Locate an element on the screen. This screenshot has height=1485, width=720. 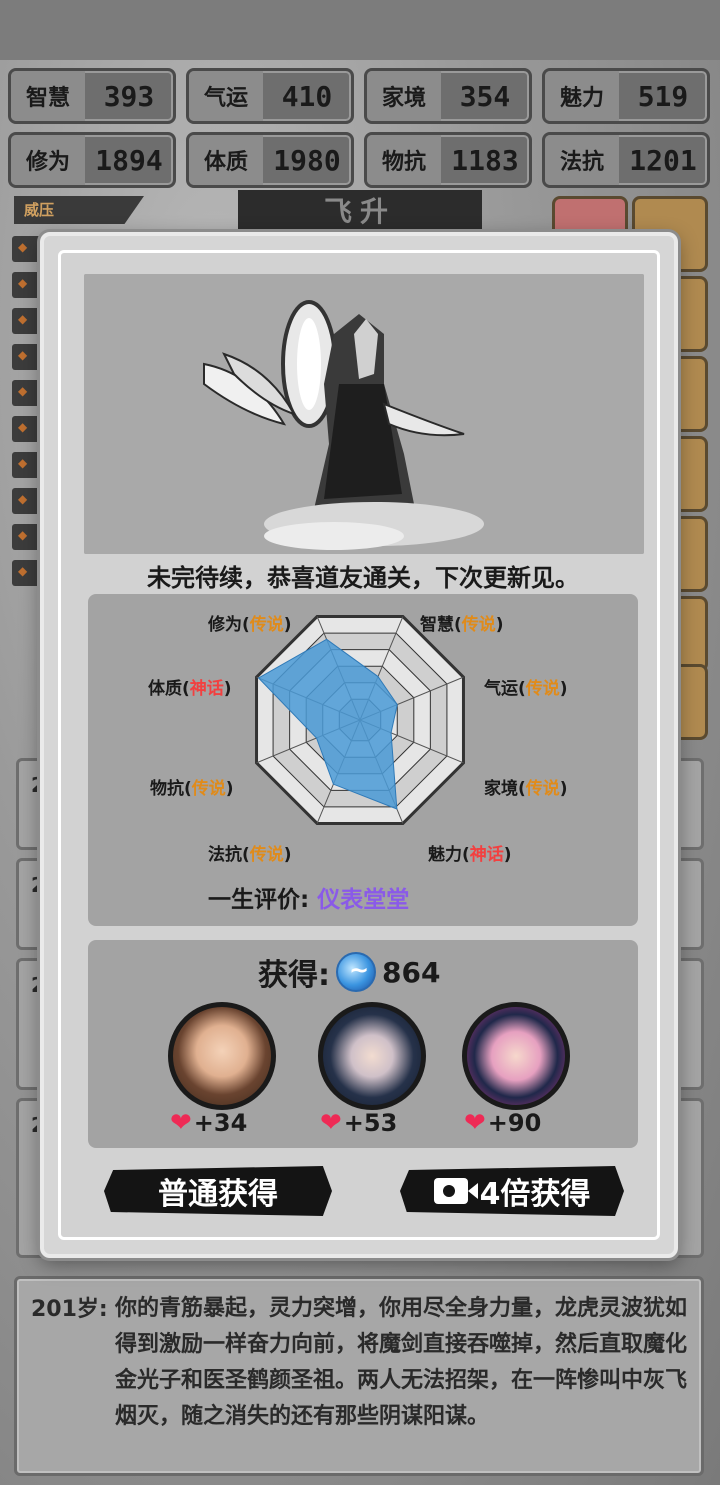
stat-fakang: 法抗 1201 is located at coordinates (626, 160).